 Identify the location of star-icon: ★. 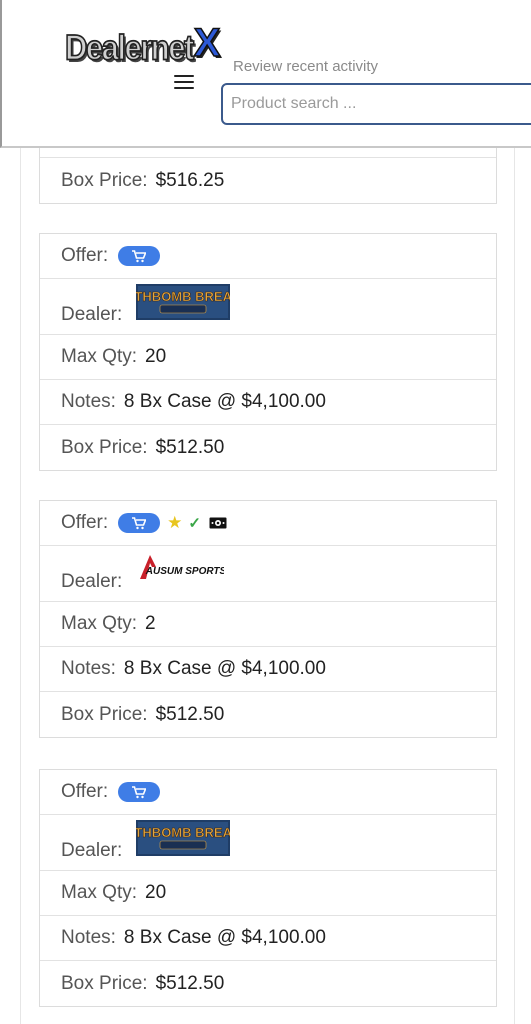
(175, 522).